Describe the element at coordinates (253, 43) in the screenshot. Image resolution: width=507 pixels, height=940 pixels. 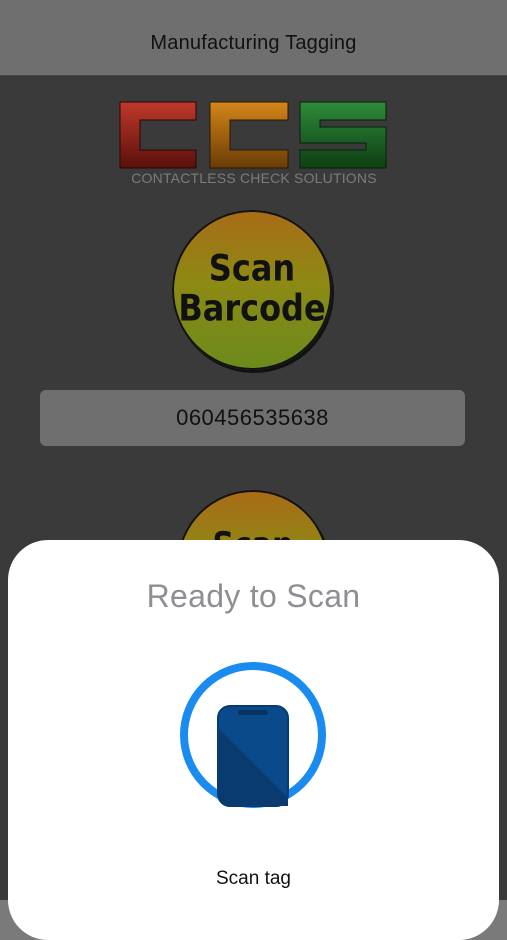
I see `page-title: Manufacturing Tagging` at that location.